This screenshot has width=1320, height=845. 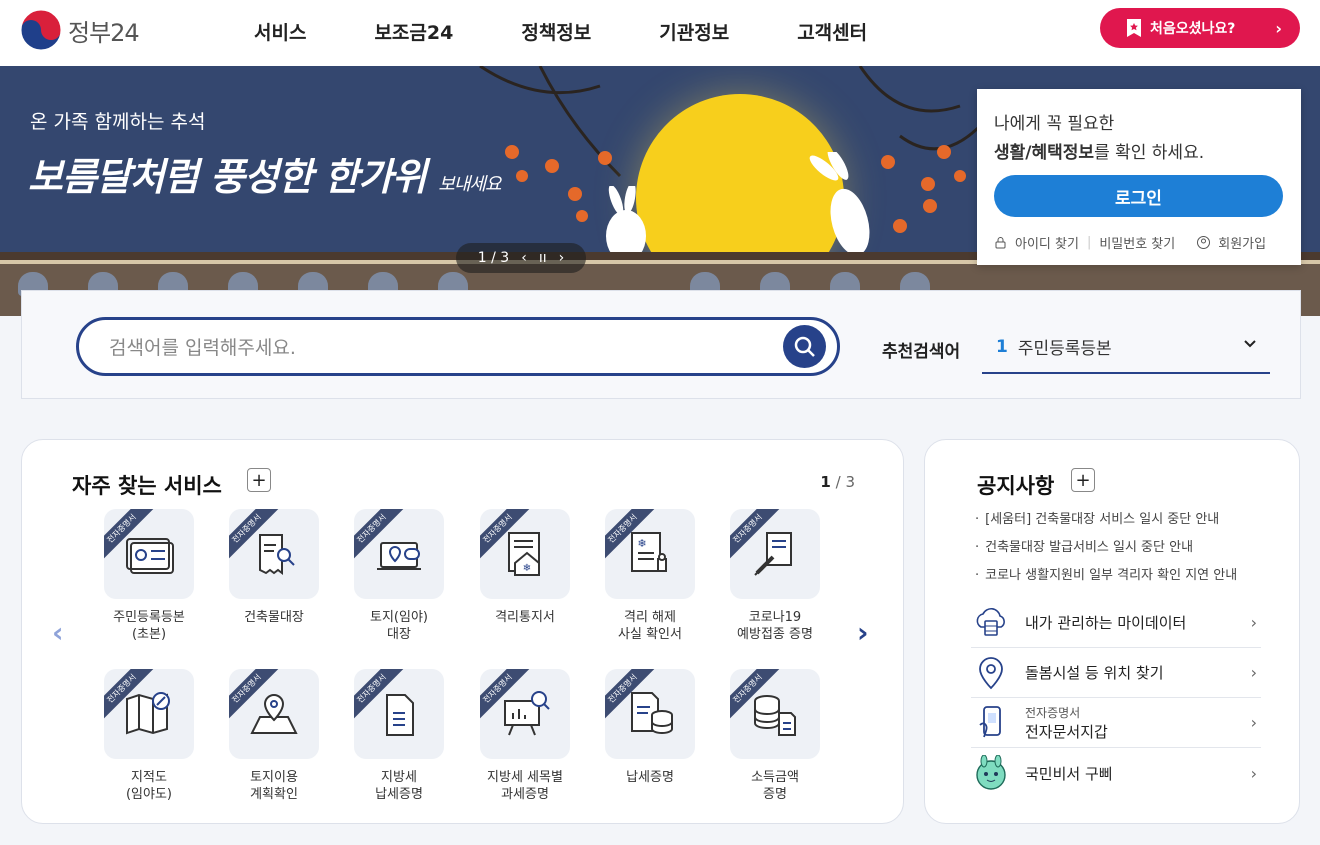 I want to click on robot-mascot-icon, so click(x=991, y=773).